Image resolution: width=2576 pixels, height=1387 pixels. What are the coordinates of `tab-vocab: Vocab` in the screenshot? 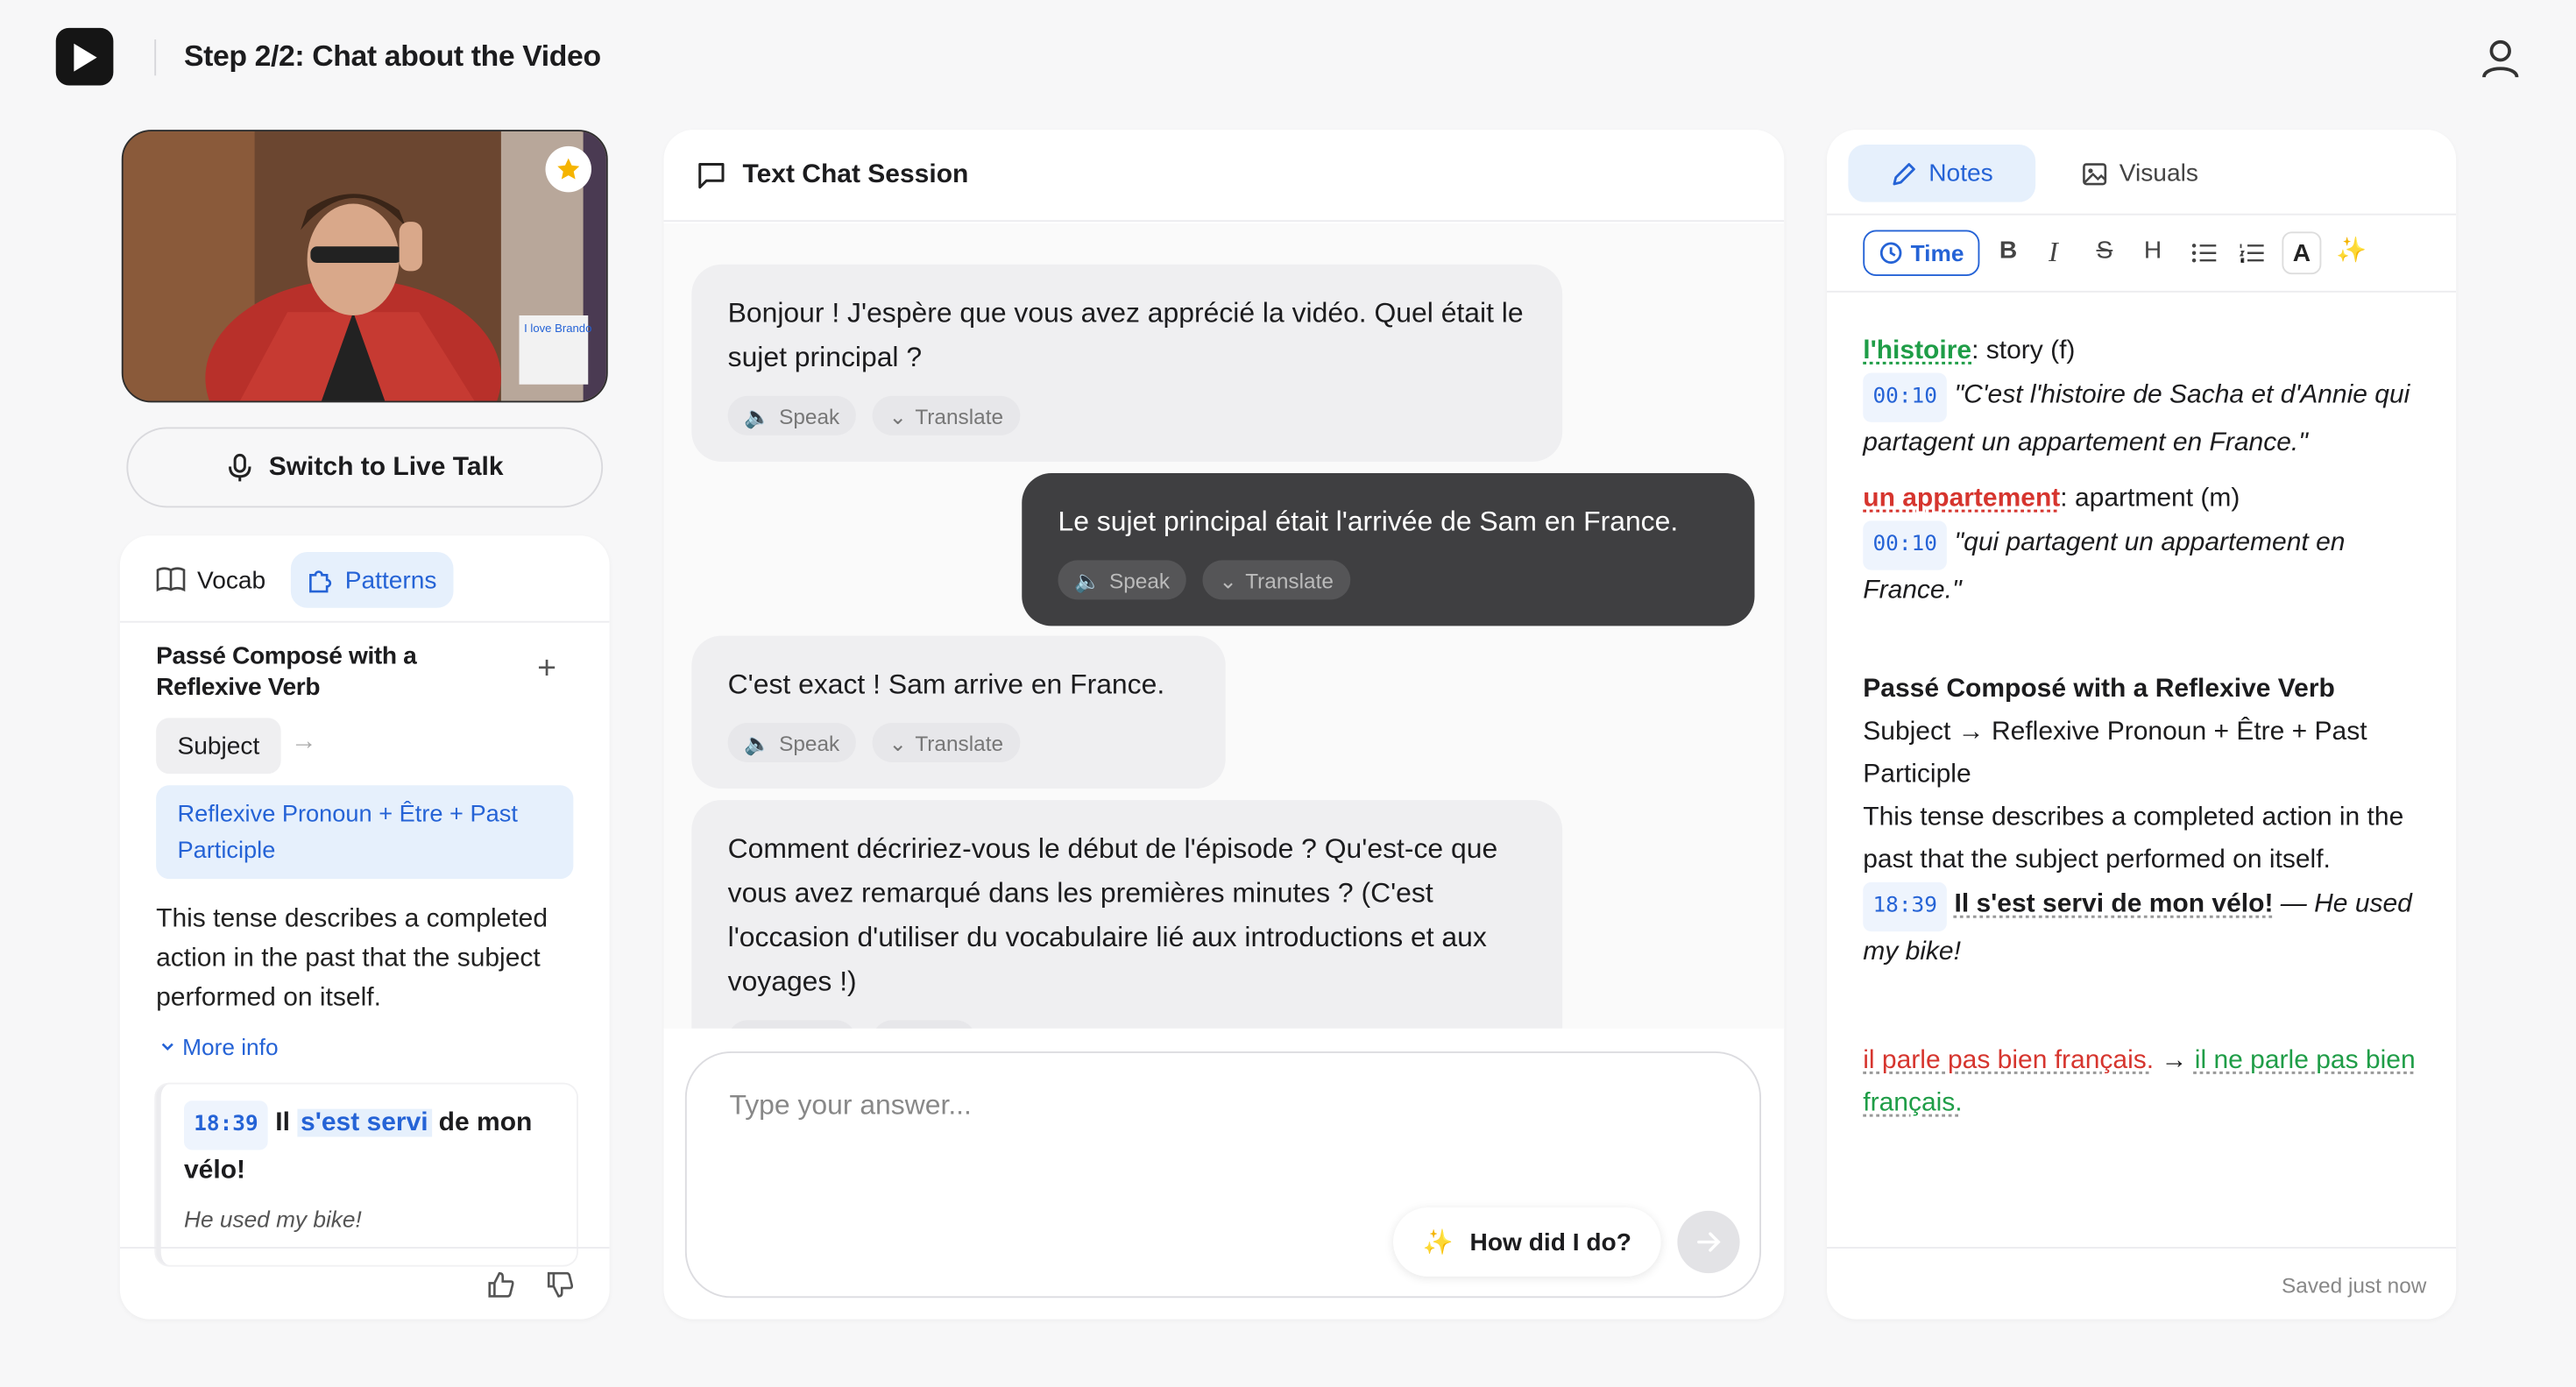 It's located at (210, 580).